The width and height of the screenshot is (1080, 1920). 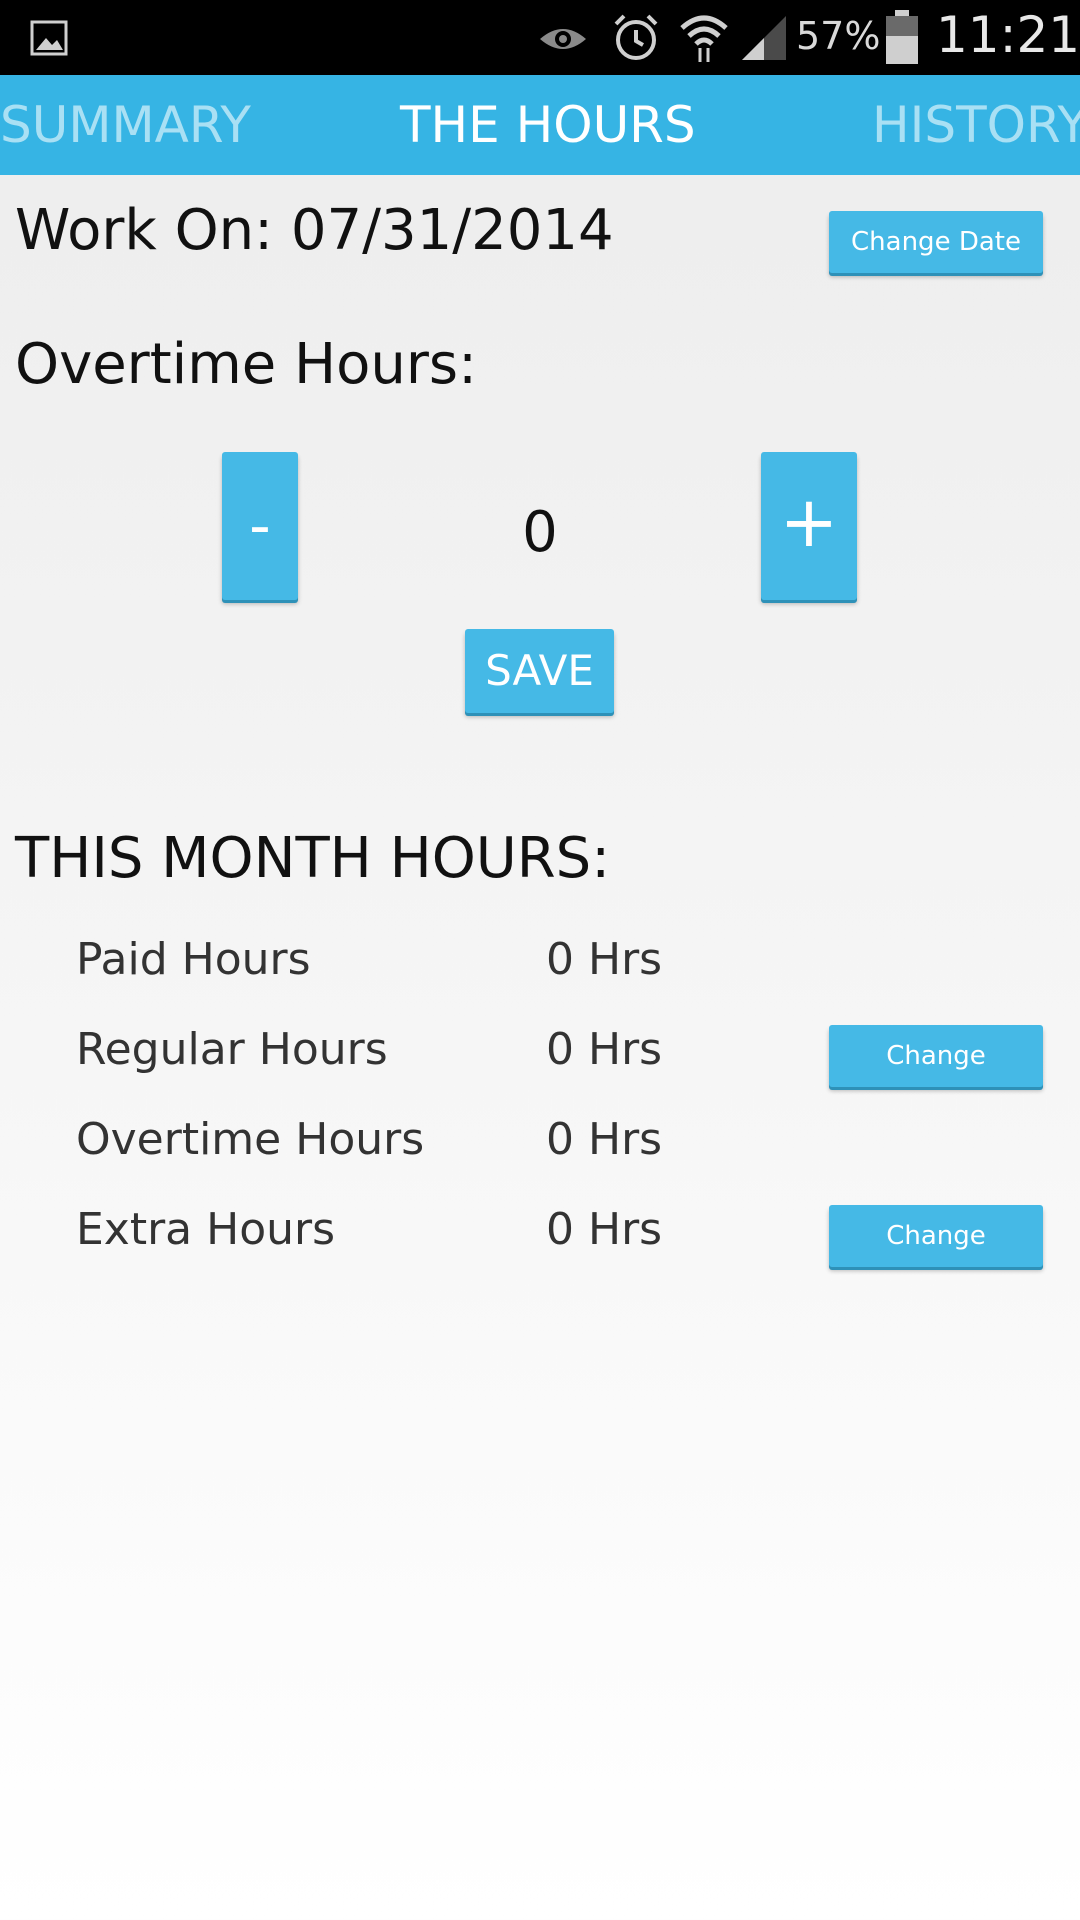 I want to click on signal-icon, so click(x=764, y=38).